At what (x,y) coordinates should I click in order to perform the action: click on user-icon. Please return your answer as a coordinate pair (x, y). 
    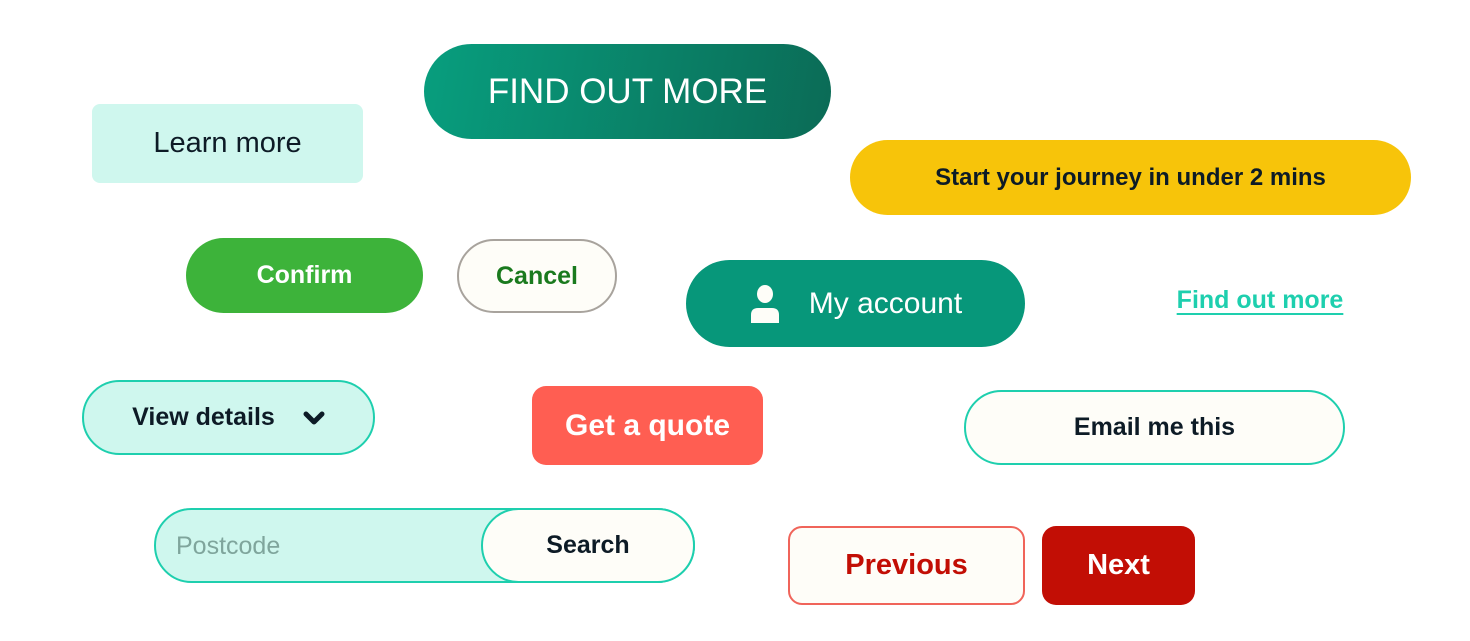
    Looking at the image, I should click on (764, 303).